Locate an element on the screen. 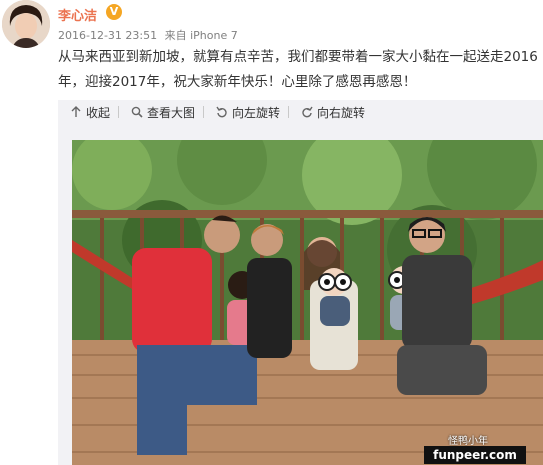  rotate-right-icon is located at coordinates (307, 112).